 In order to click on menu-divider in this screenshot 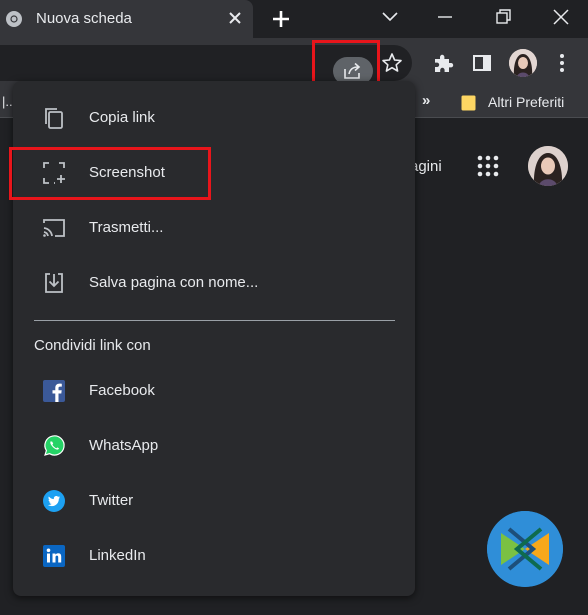, I will do `click(214, 320)`.